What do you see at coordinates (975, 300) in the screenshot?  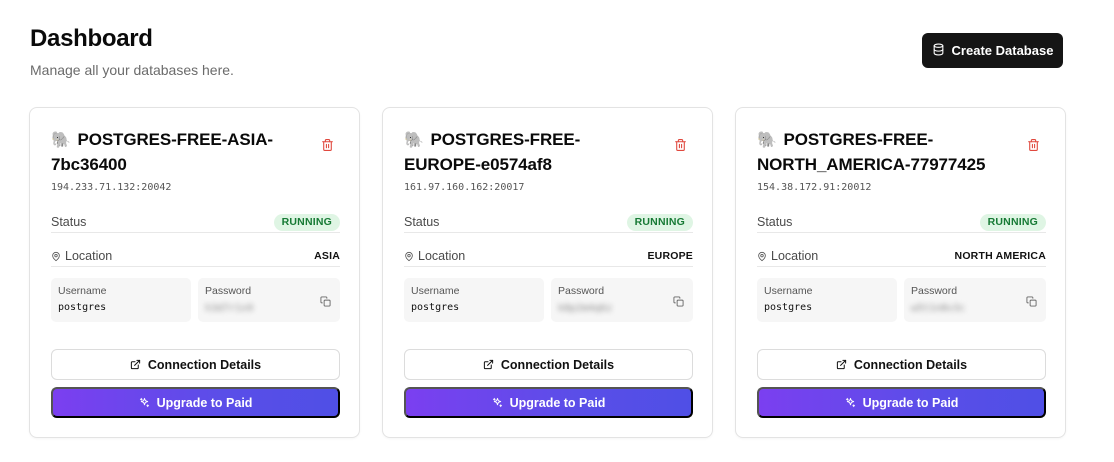 I see `password-box: Password w5t1n8v3c` at bounding box center [975, 300].